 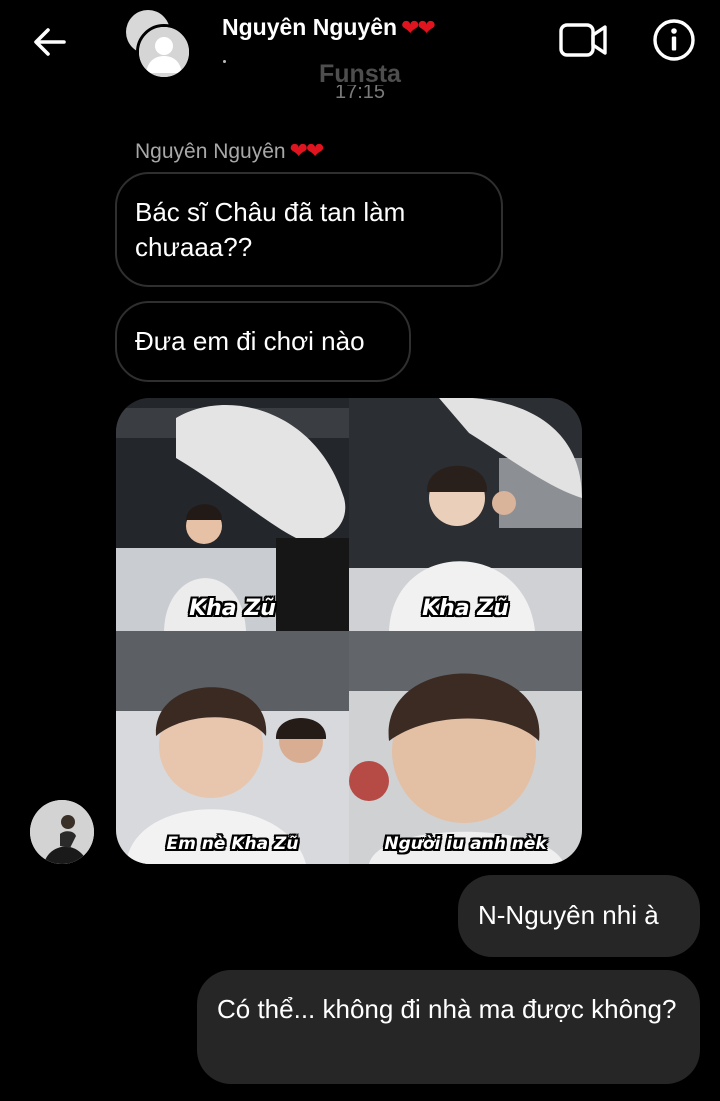 What do you see at coordinates (360, 92) in the screenshot?
I see `message-timestamp: 17:15` at bounding box center [360, 92].